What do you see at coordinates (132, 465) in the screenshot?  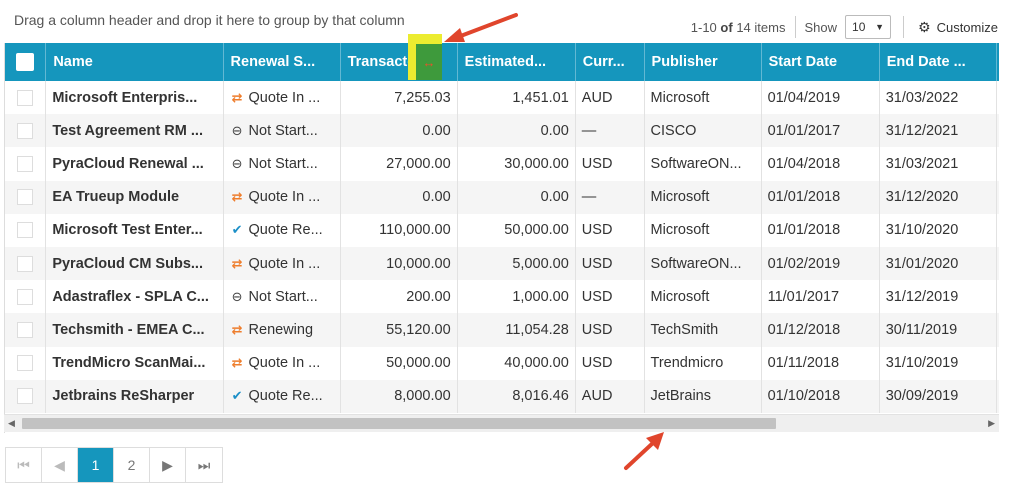 I see `page-2-button: 2` at bounding box center [132, 465].